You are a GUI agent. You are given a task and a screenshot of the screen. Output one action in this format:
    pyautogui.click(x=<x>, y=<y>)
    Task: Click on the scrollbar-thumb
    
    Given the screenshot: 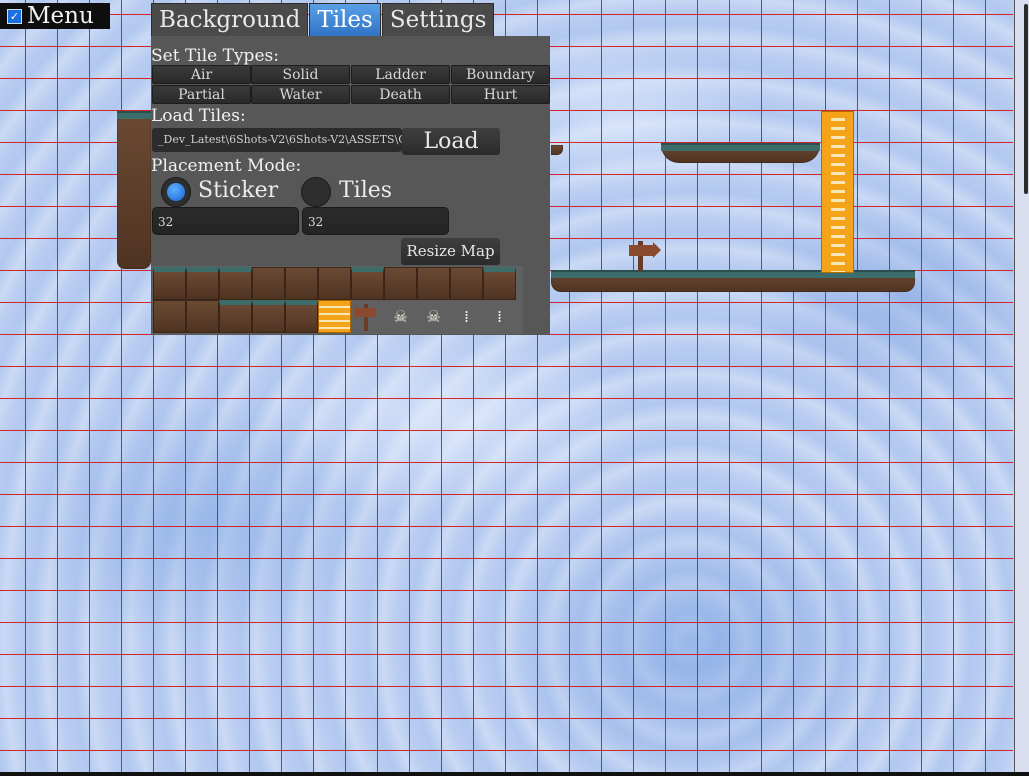 What is the action you would take?
    pyautogui.click(x=1026, y=99)
    